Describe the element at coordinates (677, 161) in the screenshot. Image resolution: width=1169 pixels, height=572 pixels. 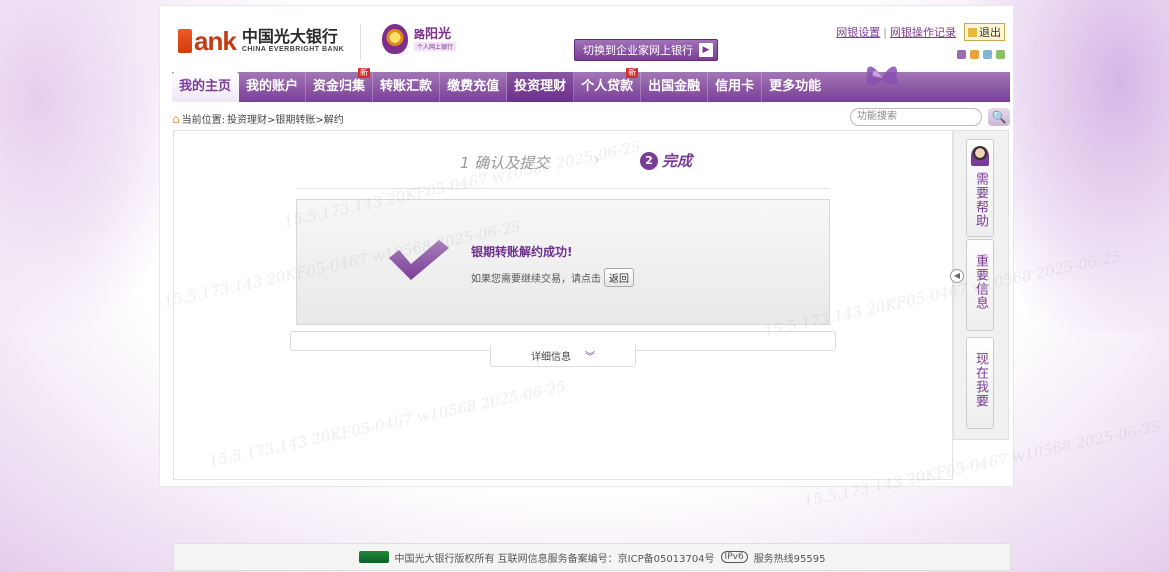
I see `step-complete-label: 完成` at that location.